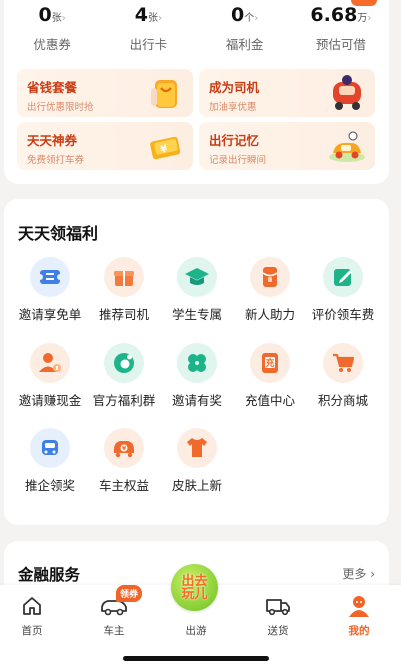 The height and width of the screenshot is (668, 401). What do you see at coordinates (129, 593) in the screenshot?
I see `coupon-badge: 领券` at bounding box center [129, 593].